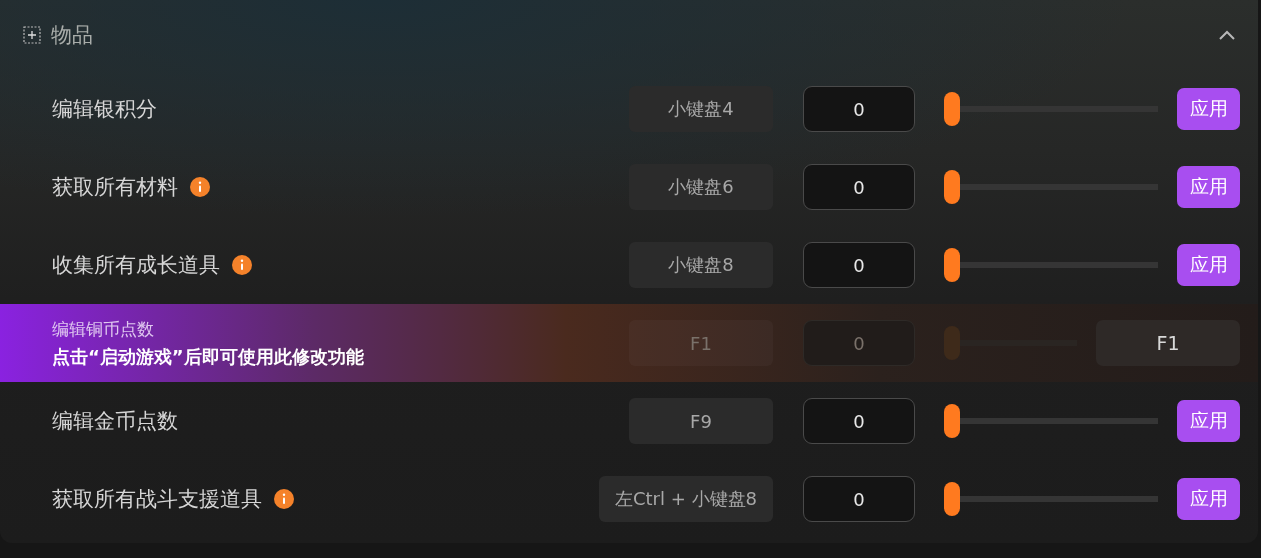  What do you see at coordinates (32, 35) in the screenshot?
I see `expand-box-icon` at bounding box center [32, 35].